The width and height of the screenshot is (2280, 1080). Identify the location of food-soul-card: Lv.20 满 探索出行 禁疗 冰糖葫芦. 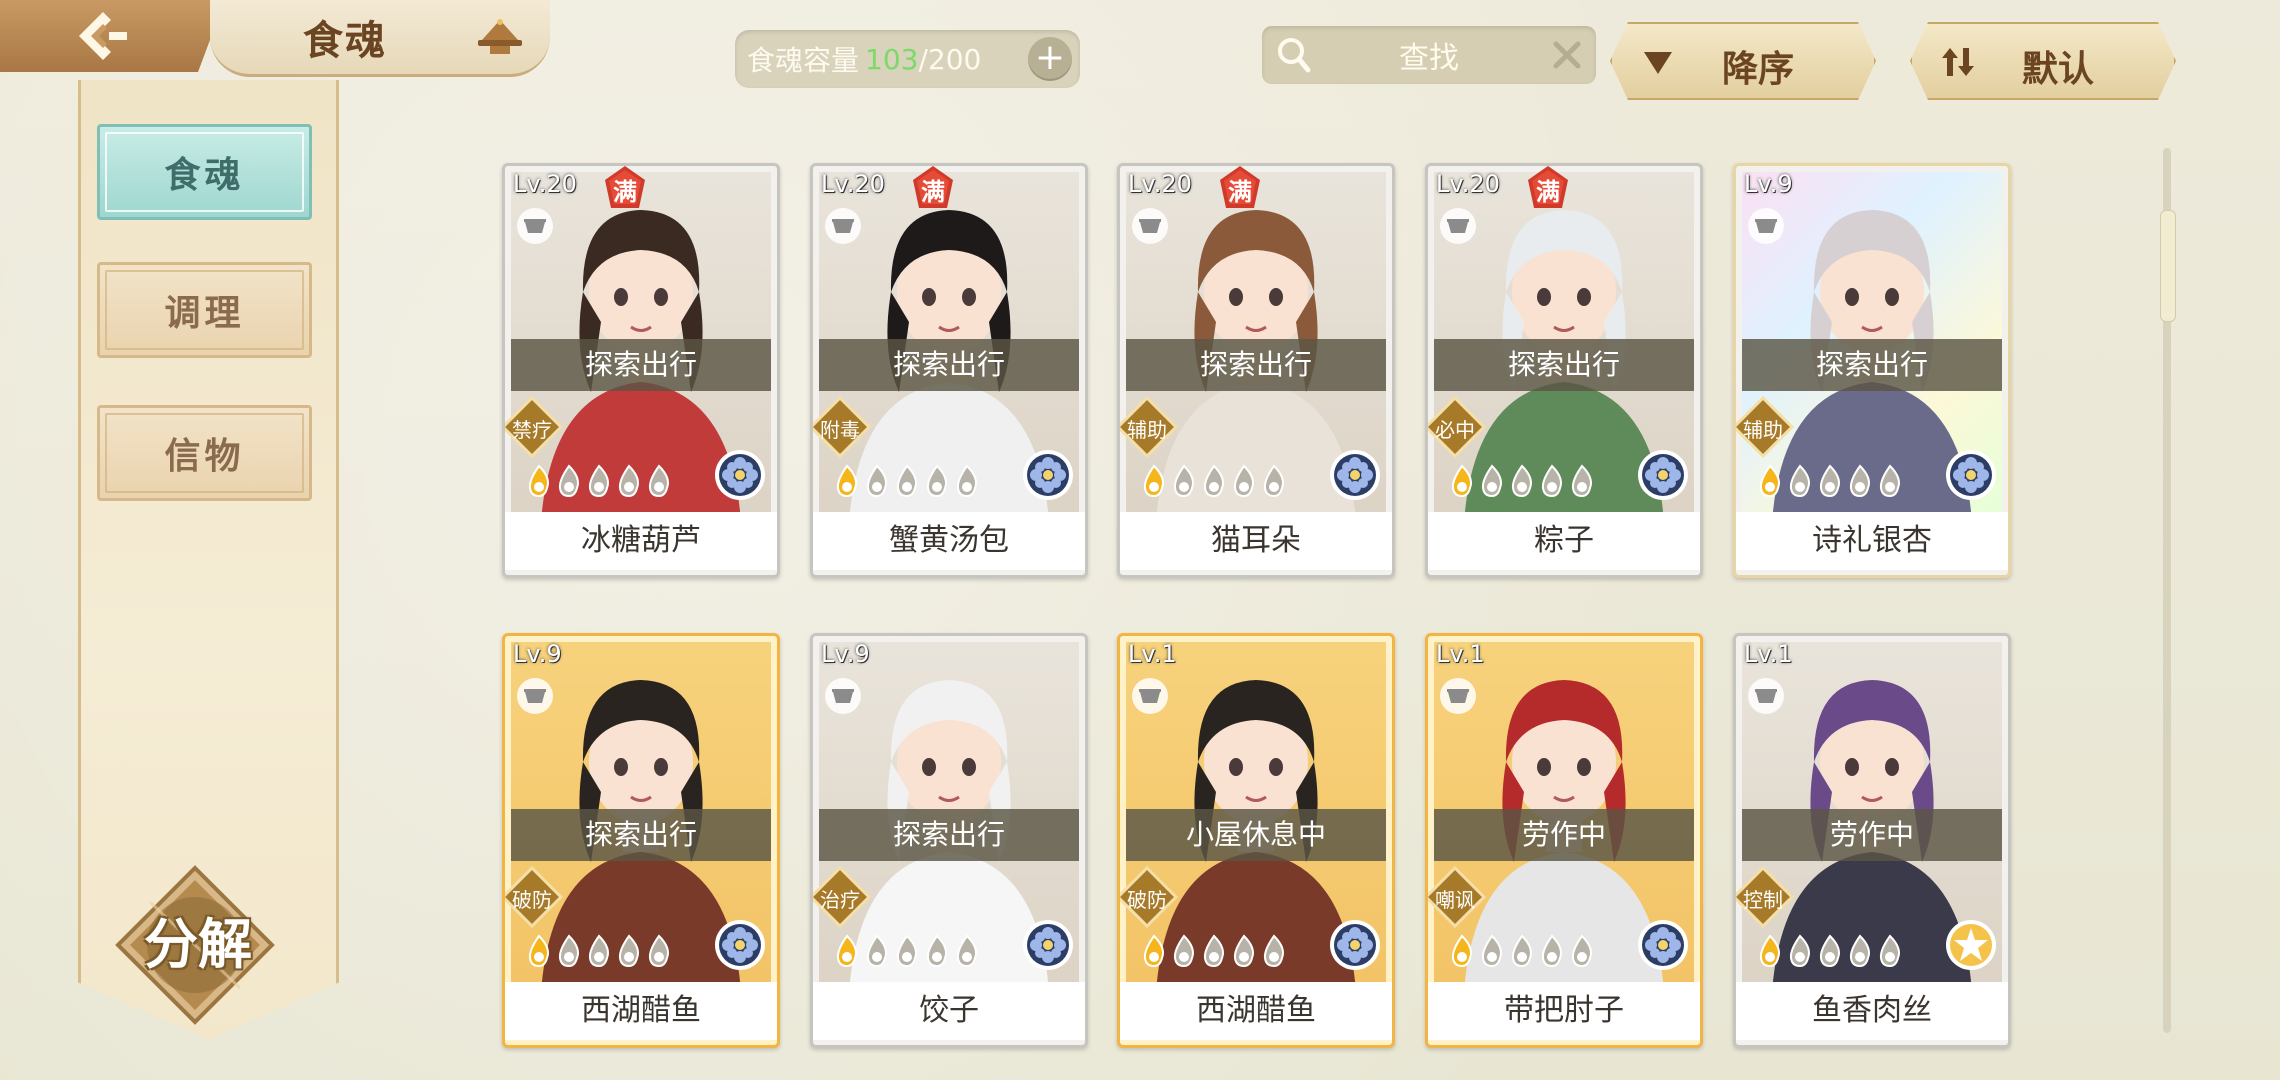
(641, 370).